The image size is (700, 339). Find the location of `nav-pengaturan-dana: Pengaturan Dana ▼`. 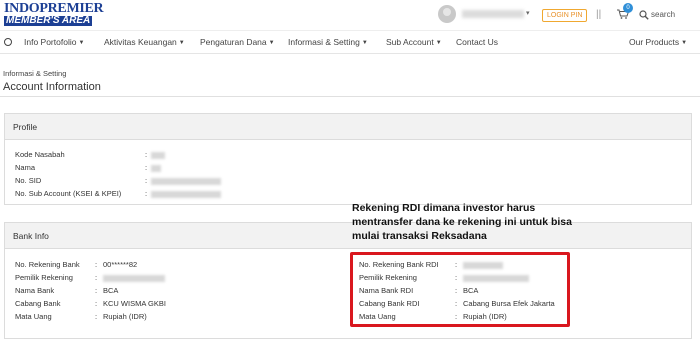

nav-pengaturan-dana: Pengaturan Dana ▼ is located at coordinates (237, 42).